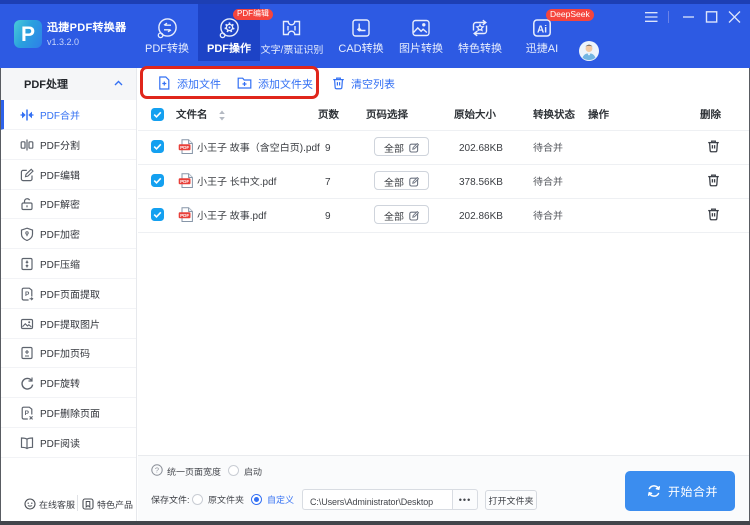 This screenshot has width=750, height=525. What do you see at coordinates (542, 29) in the screenshot?
I see `svg-text: Ai` at bounding box center [542, 29].